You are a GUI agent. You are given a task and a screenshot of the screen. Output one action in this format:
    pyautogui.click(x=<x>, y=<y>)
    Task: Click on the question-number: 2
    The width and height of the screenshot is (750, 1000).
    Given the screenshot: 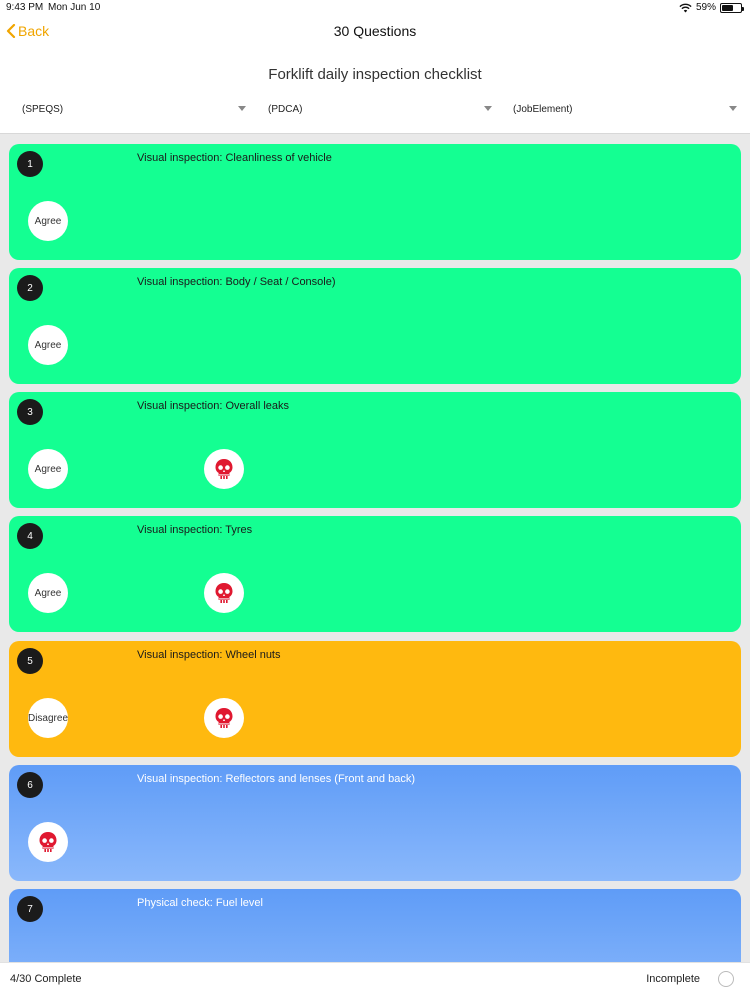 What is the action you would take?
    pyautogui.click(x=30, y=288)
    